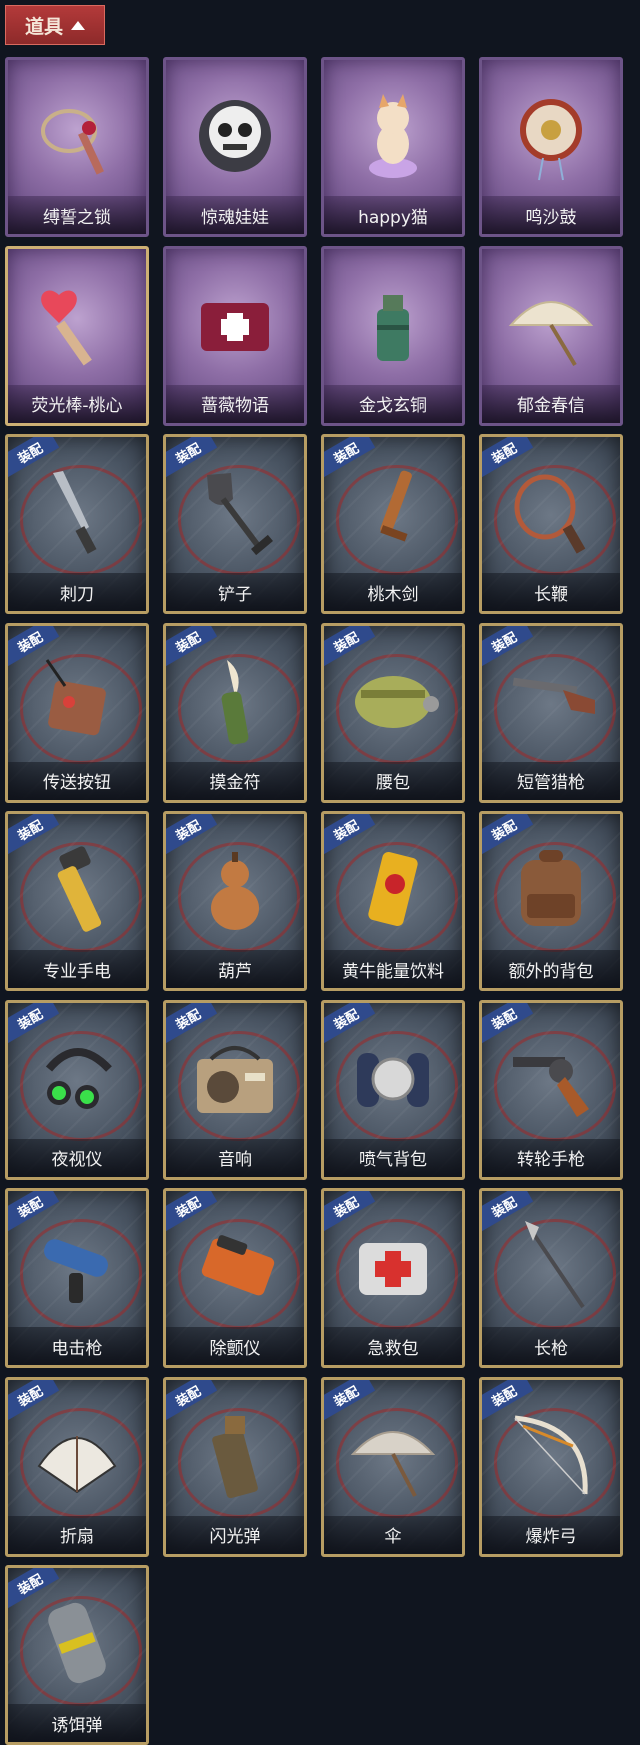 This screenshot has width=640, height=1745. What do you see at coordinates (77, 323) in the screenshot?
I see `heart-wand-icon` at bounding box center [77, 323].